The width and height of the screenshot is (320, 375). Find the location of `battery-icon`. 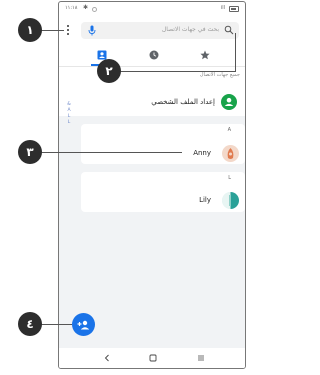

battery-icon is located at coordinates (234, 9).